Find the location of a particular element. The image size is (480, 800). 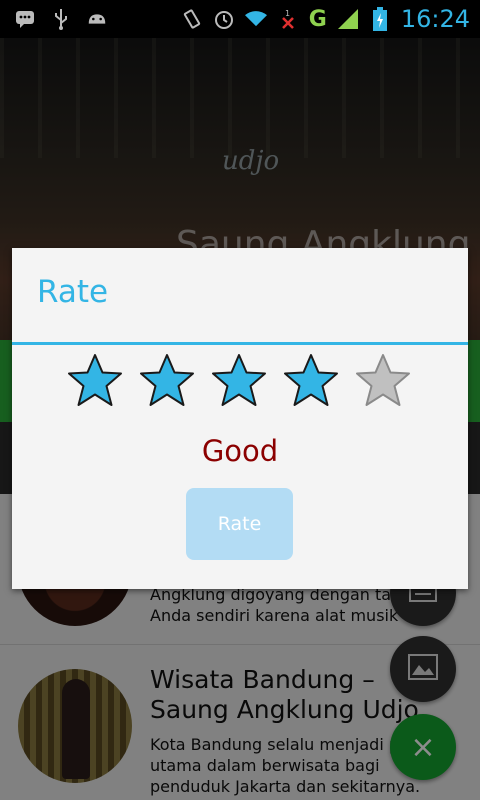

rating-label: Good is located at coordinates (240, 451).